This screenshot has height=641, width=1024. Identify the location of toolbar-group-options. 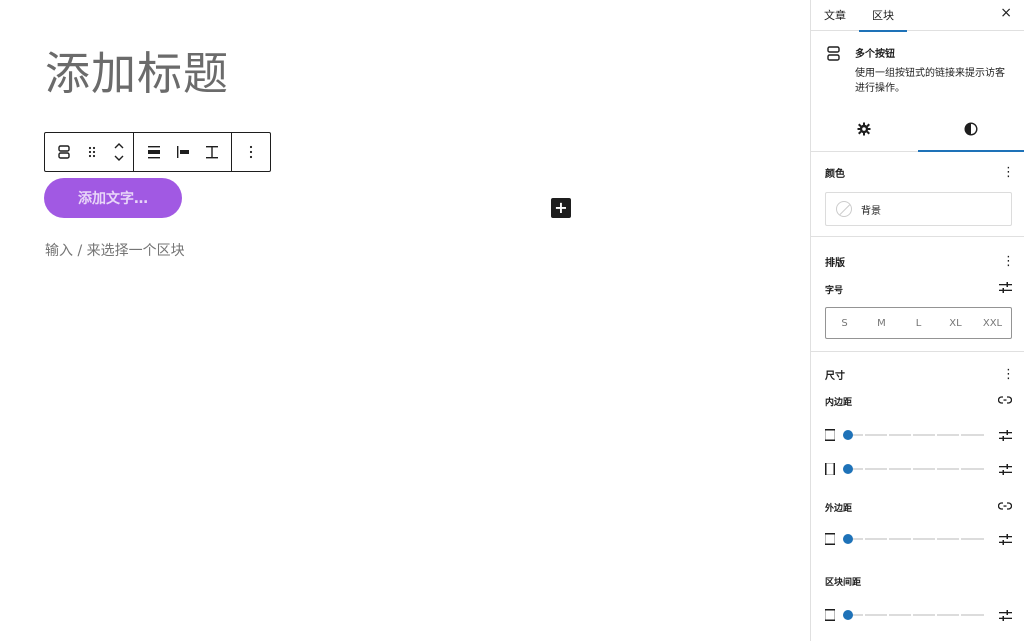
(251, 152).